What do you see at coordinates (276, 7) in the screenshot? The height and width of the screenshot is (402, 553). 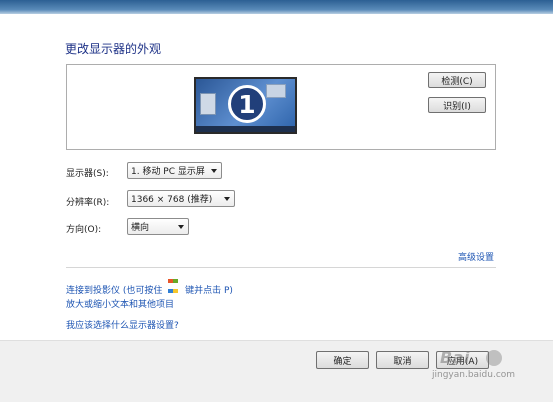 I see `window-titlebar` at bounding box center [276, 7].